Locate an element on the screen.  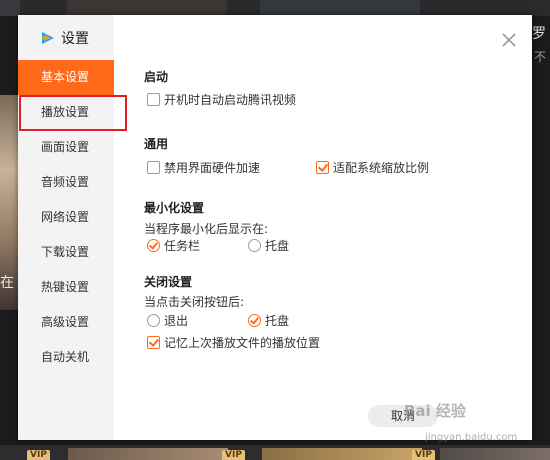
radio-close-tray: 托盘 is located at coordinates (268, 320).